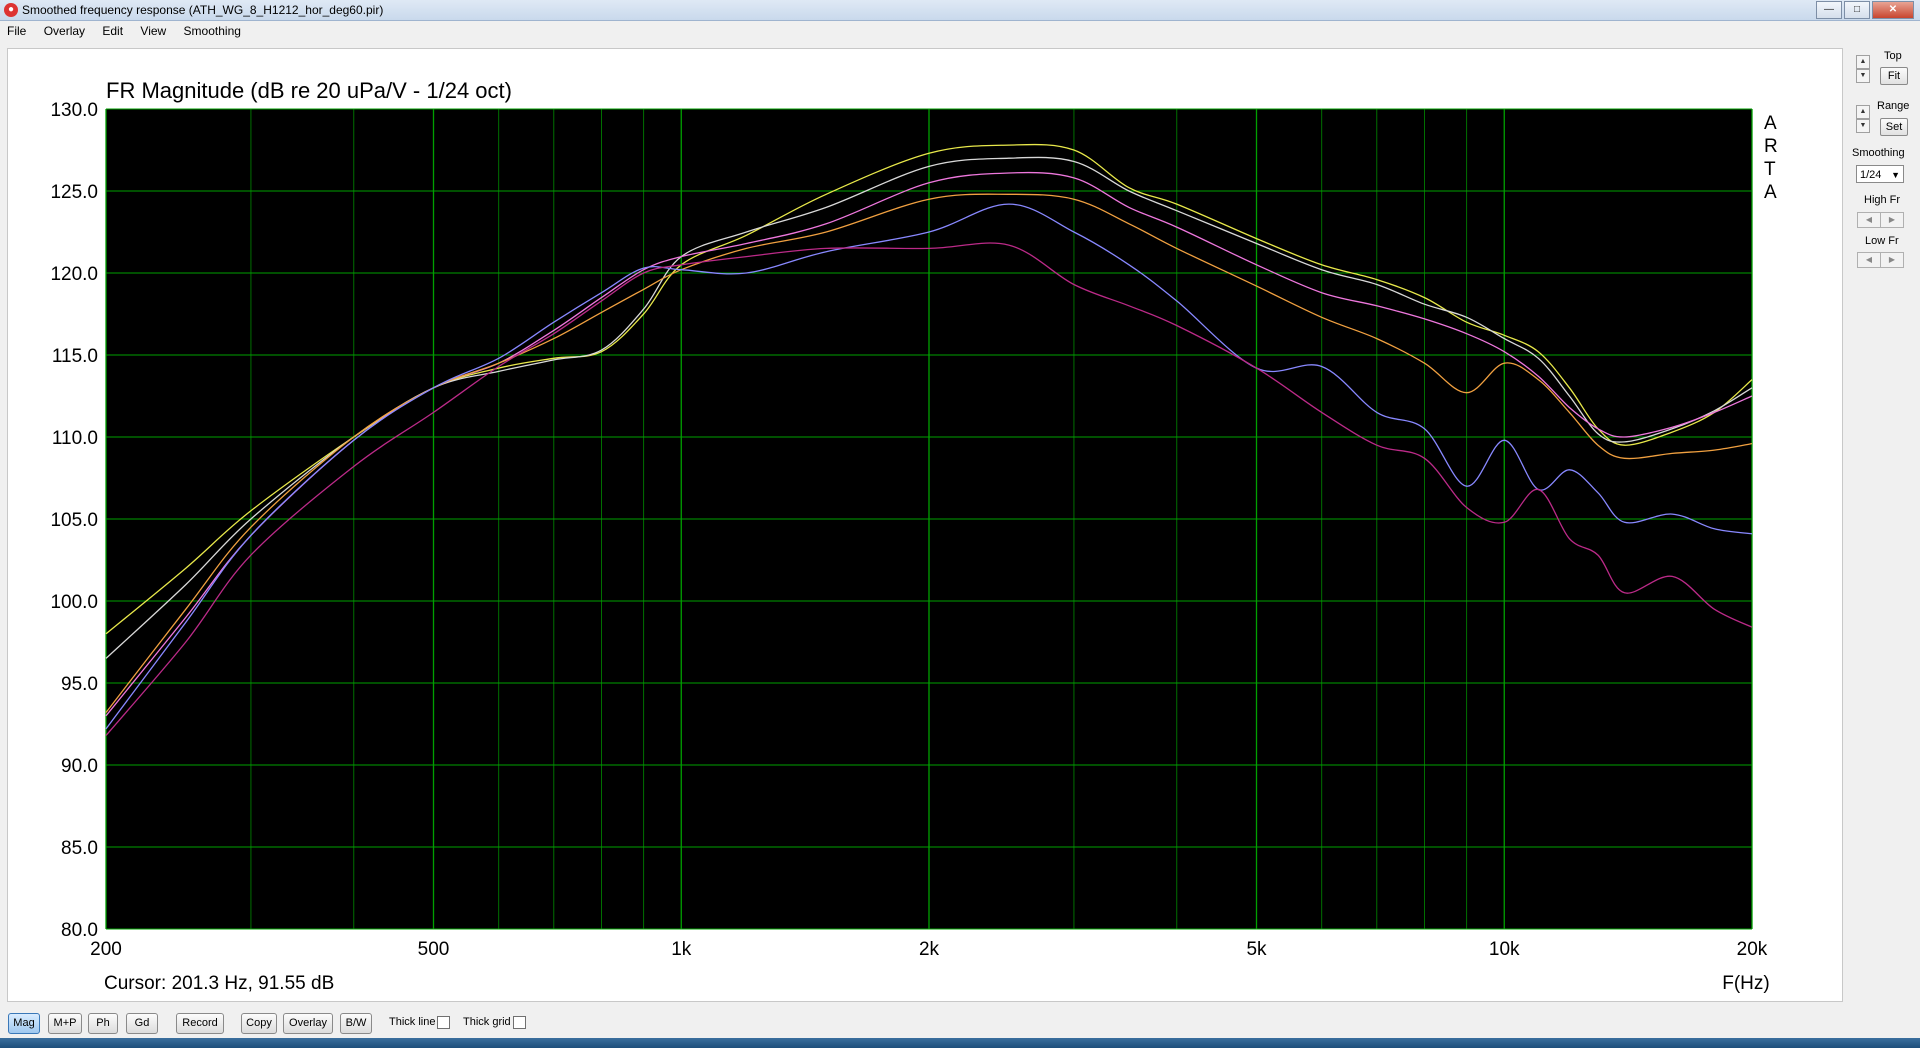 The width and height of the screenshot is (1920, 1048). Describe the element at coordinates (681, 949) in the screenshot. I see `x-tick-label-2: 1k` at that location.